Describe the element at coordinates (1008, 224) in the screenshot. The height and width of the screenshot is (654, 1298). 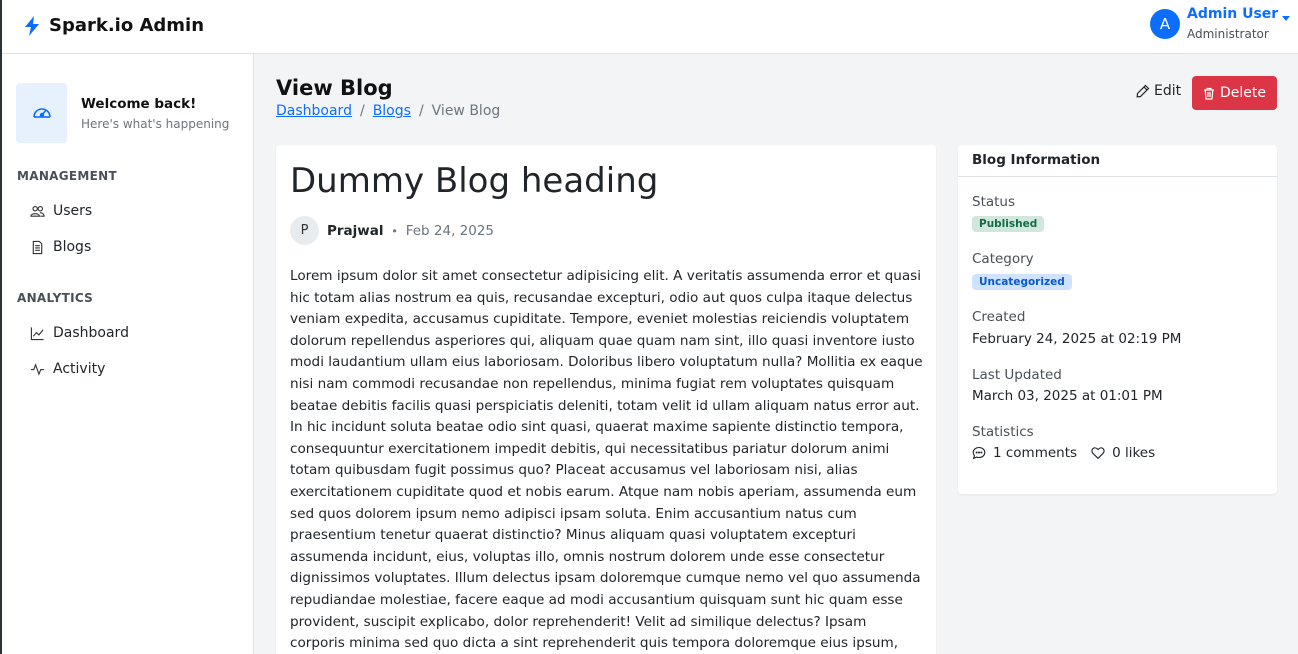
I see `status-badge: Published` at that location.